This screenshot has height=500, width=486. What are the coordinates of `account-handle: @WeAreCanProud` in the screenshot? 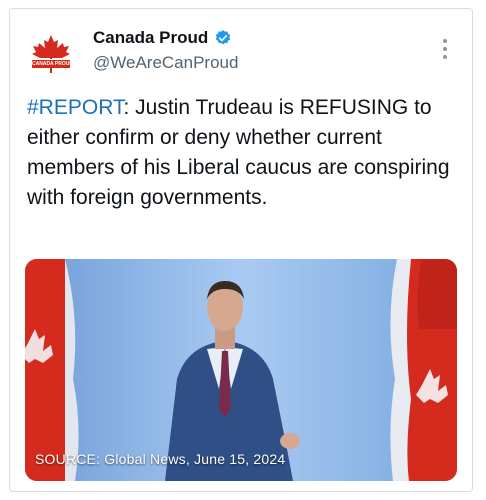 It's located at (165, 63).